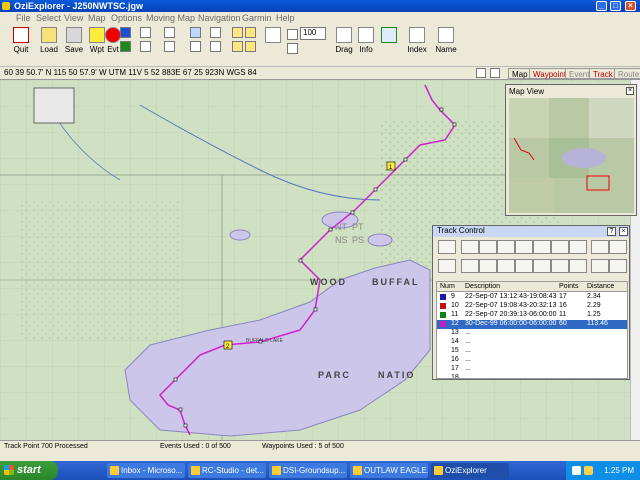 The height and width of the screenshot is (480, 640). I want to click on track-row: 10 22-Sep-07 19:08:43-20:32:13 16 2.29, so click(532, 306).